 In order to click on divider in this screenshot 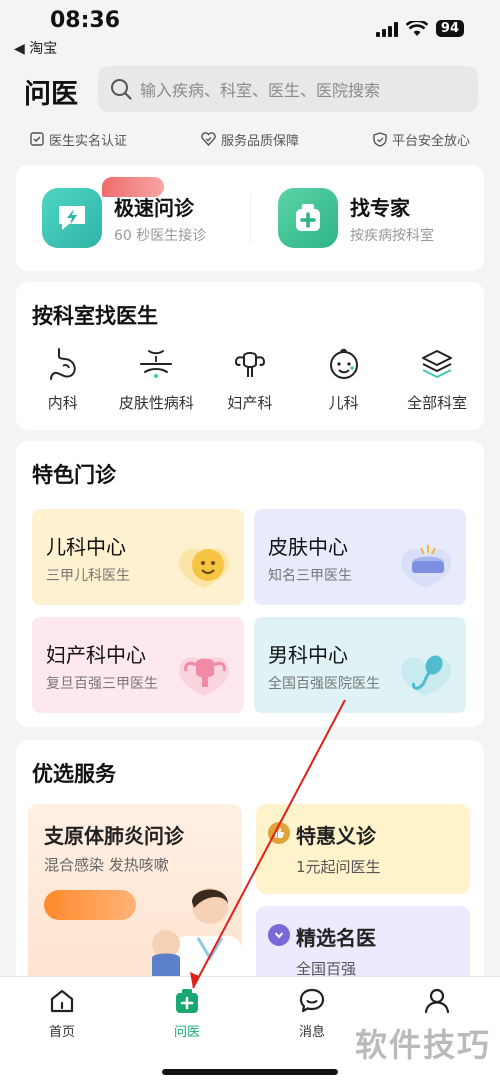, I will do `click(250, 218)`.